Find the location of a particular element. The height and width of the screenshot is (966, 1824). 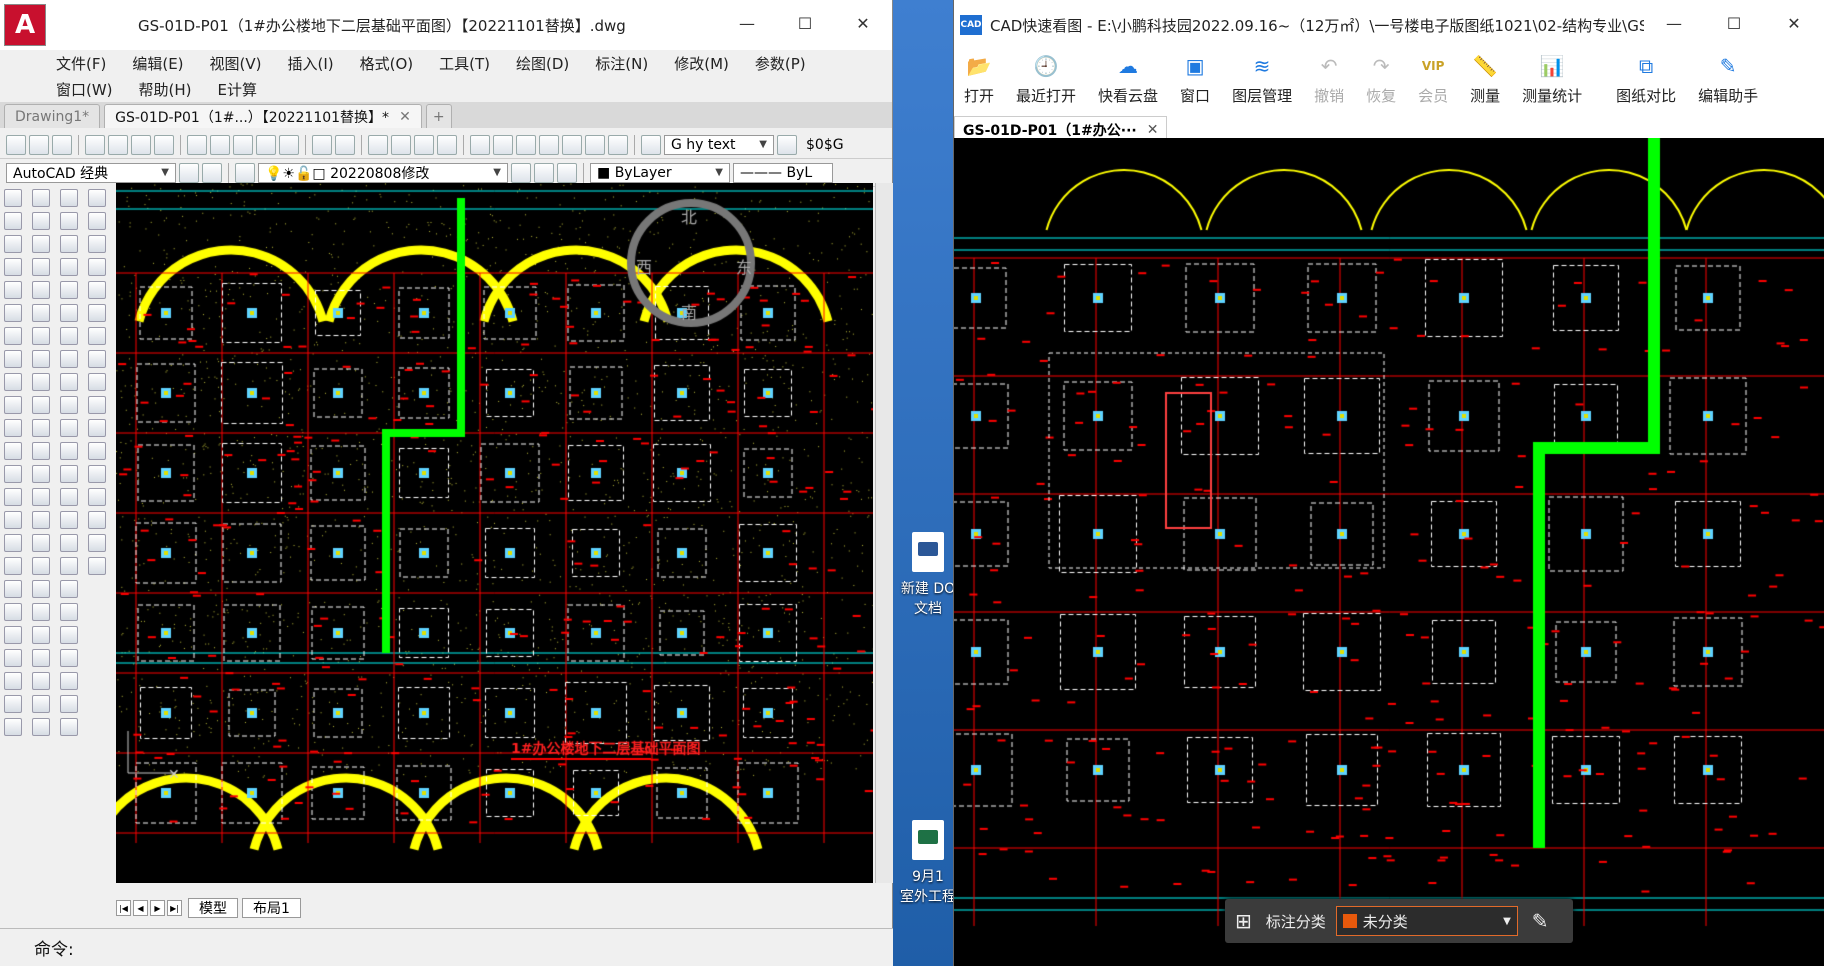

tab-drawing1: Drawing1* is located at coordinates (52, 116).